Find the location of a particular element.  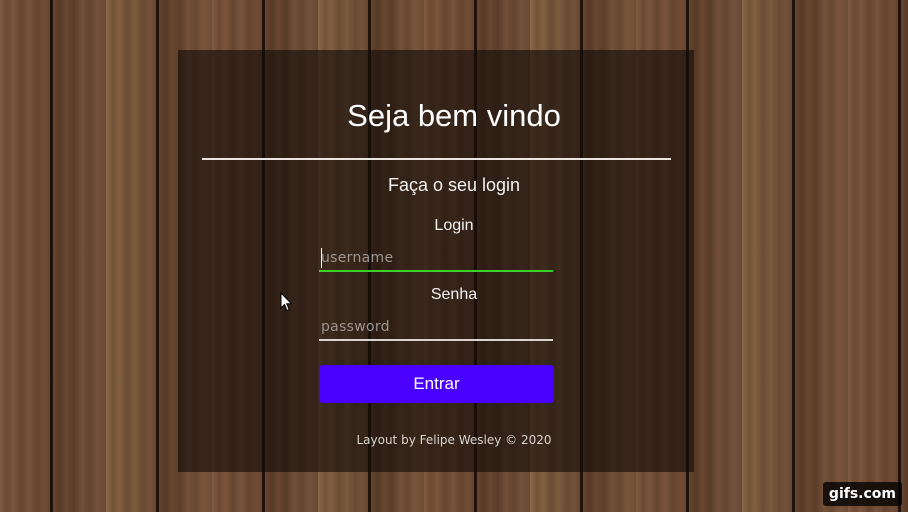

login-subtitle: Faça o seu login is located at coordinates (454, 185).